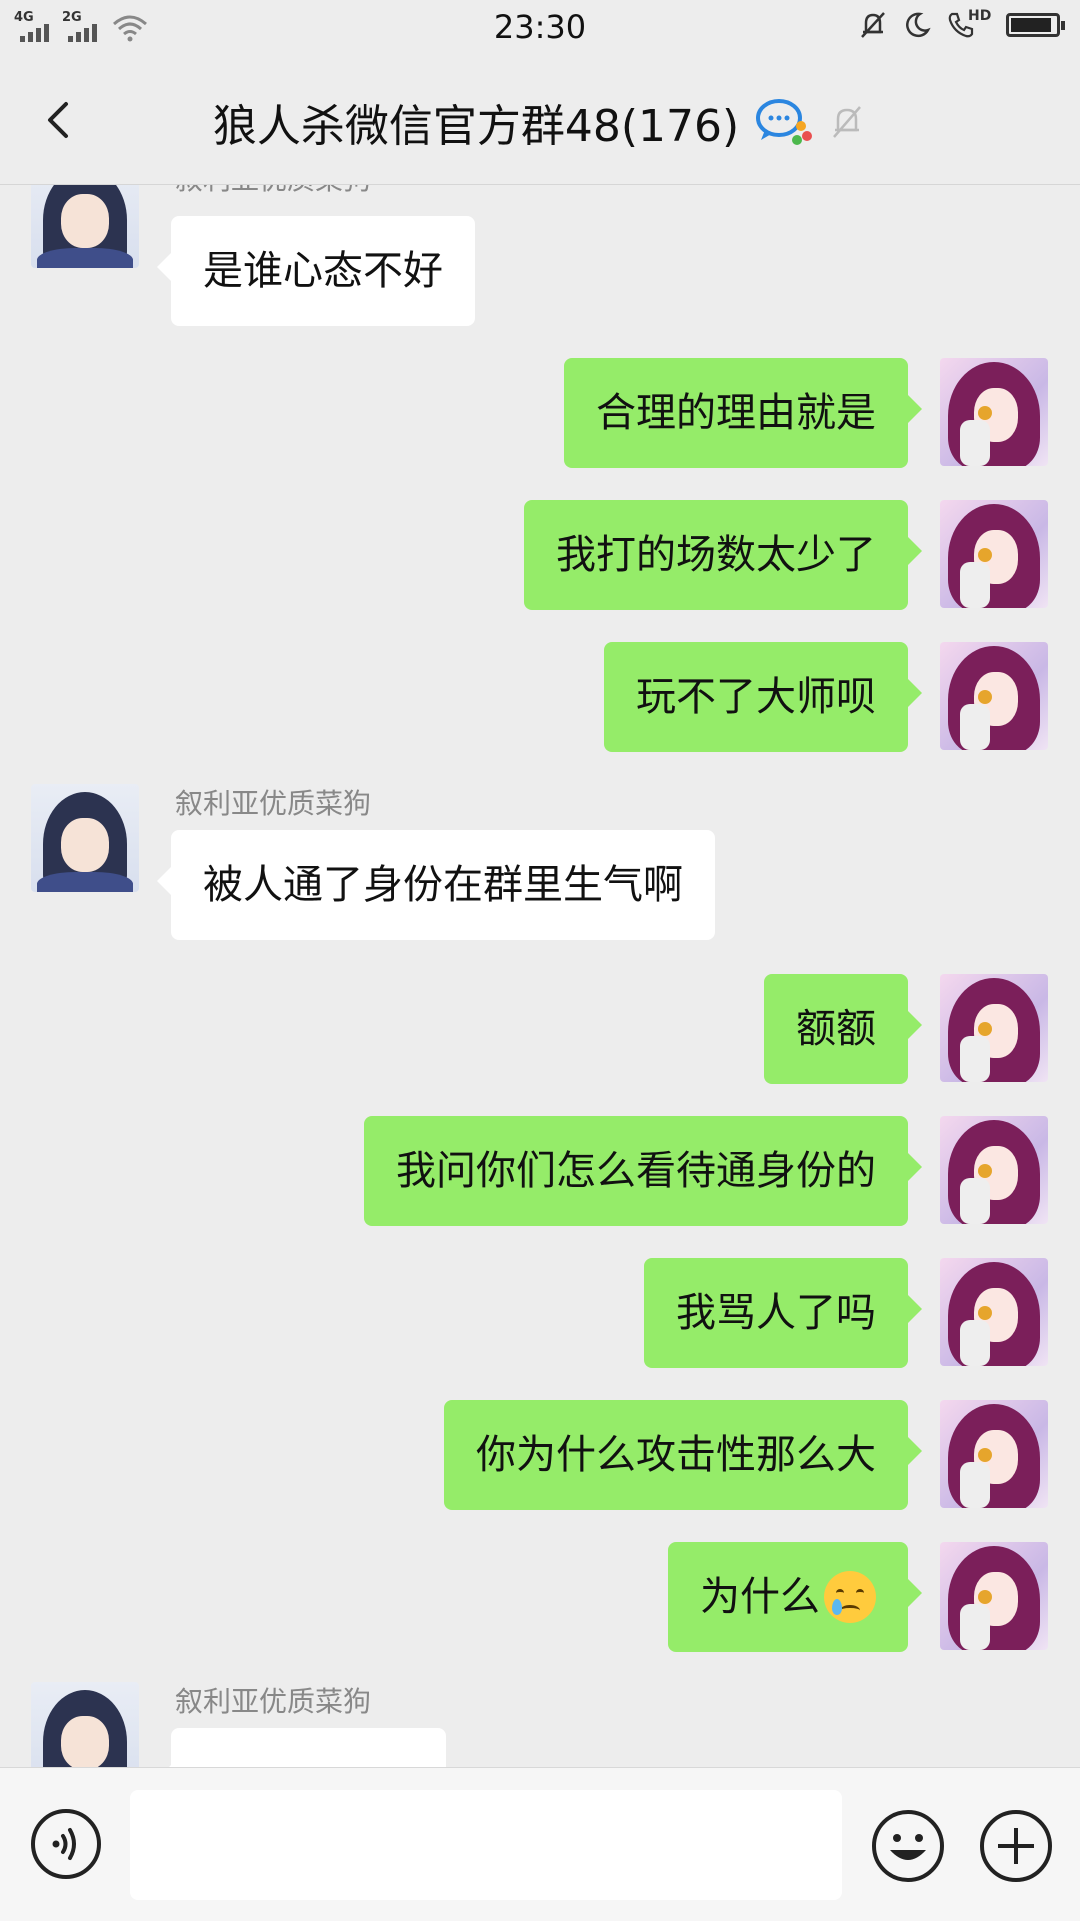 This screenshot has width=1080, height=1921. I want to click on message-bubble: 为什么, so click(795, 1597).